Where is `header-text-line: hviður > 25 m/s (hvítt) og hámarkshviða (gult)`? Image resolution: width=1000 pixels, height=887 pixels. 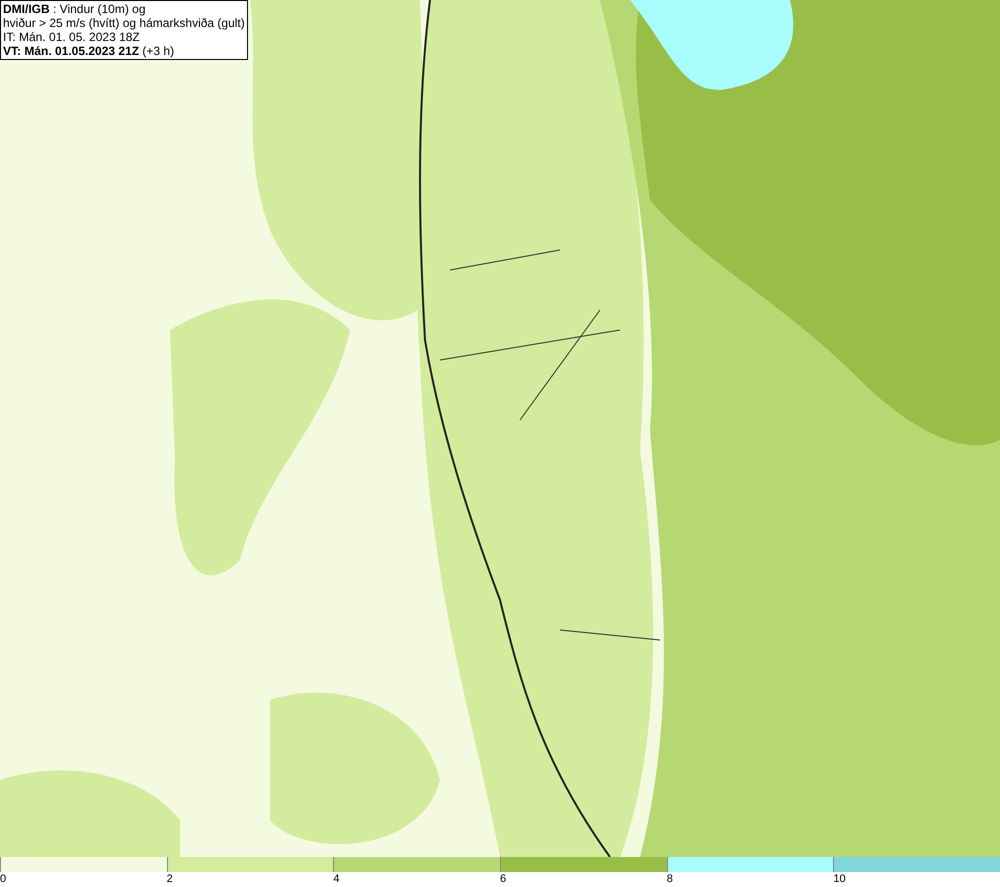
header-text-line: hviður > 25 m/s (hvítt) og hámarkshviða (gult) is located at coordinates (124, 23).